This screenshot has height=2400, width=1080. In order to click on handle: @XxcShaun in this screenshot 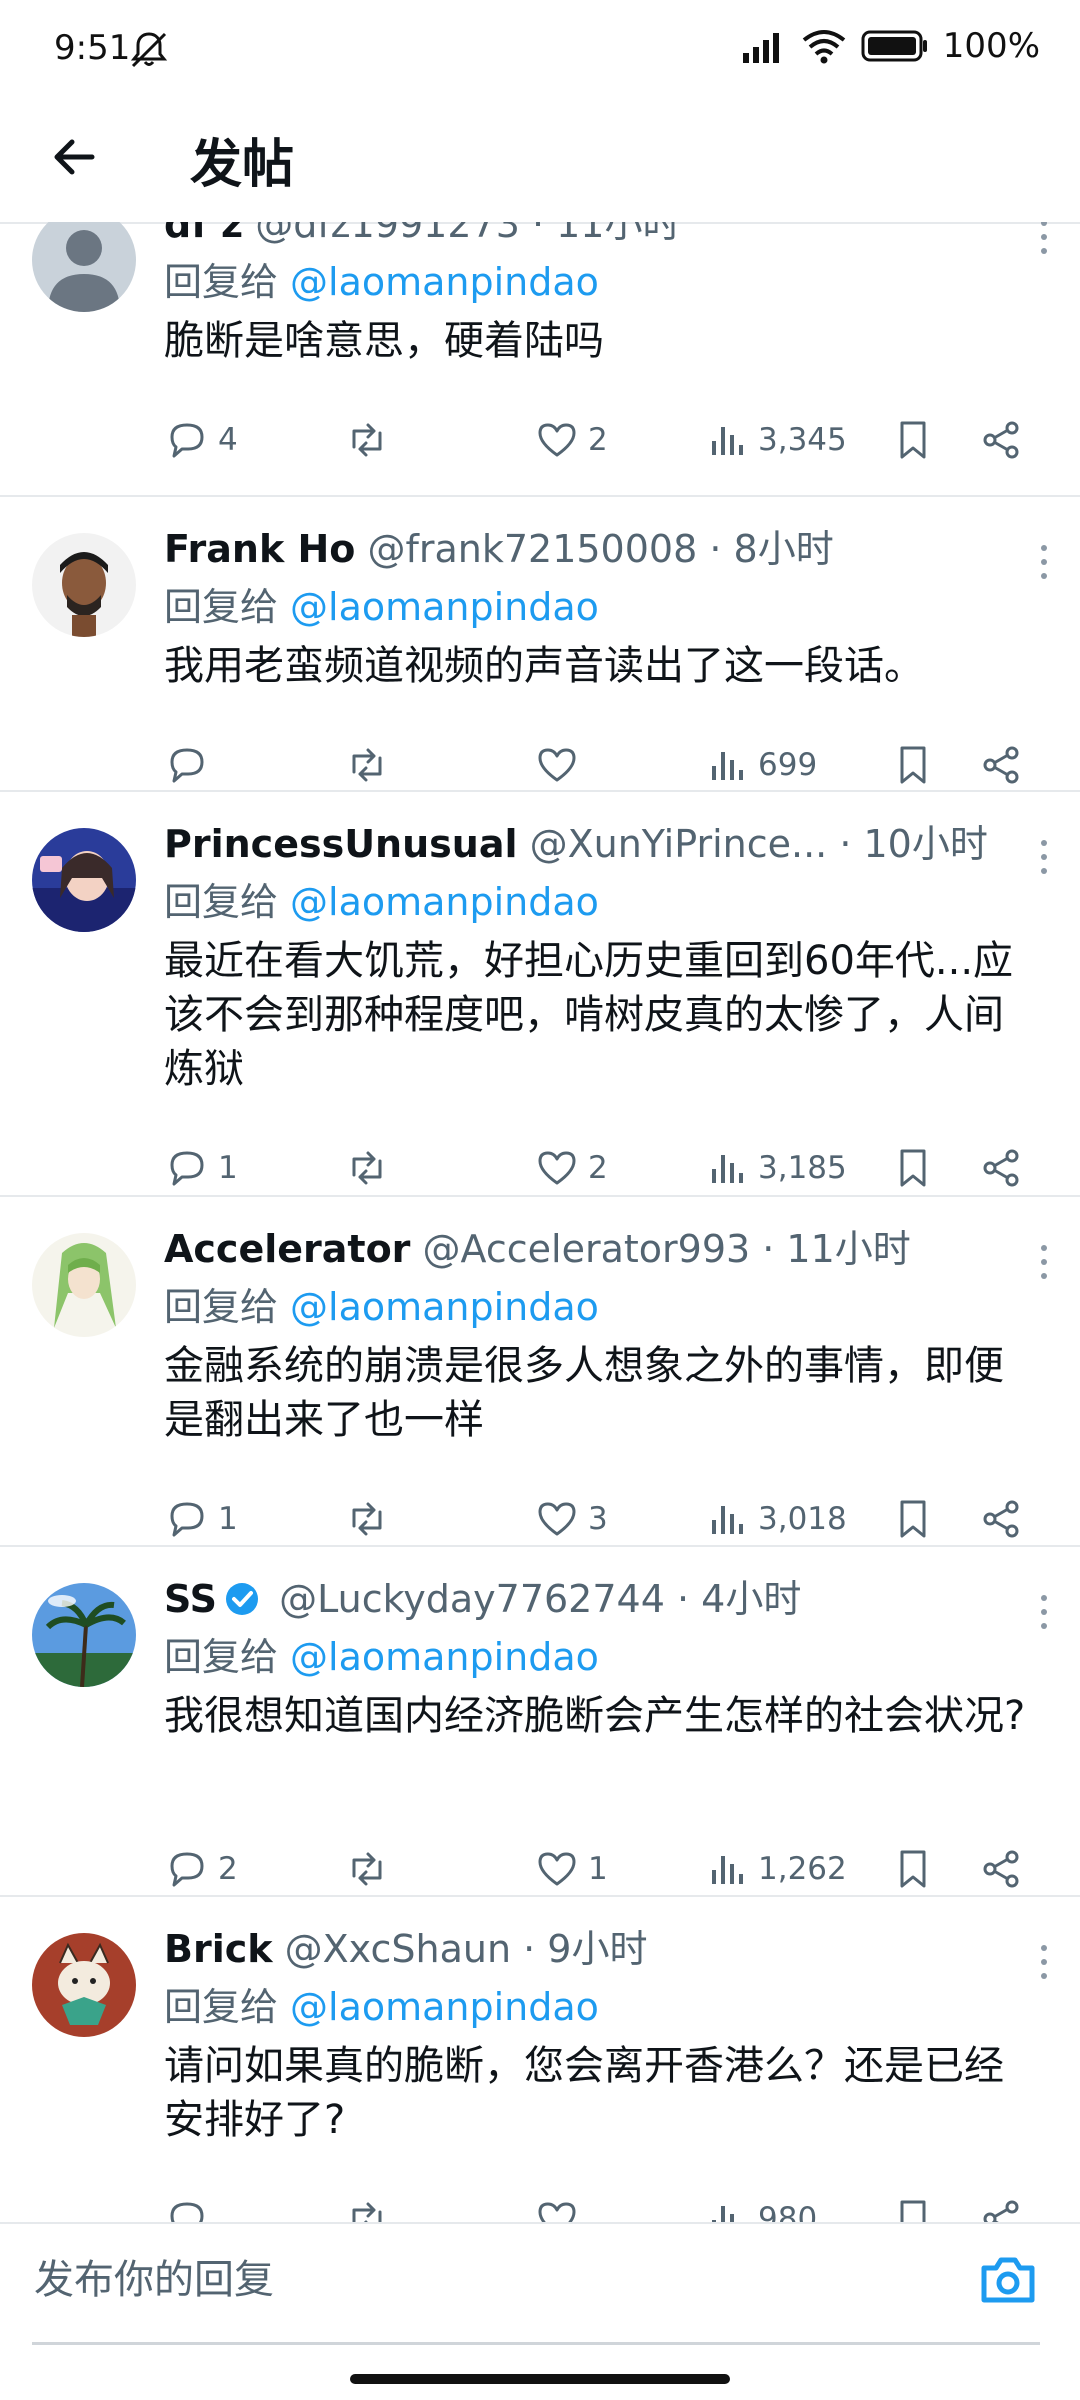, I will do `click(398, 1949)`.